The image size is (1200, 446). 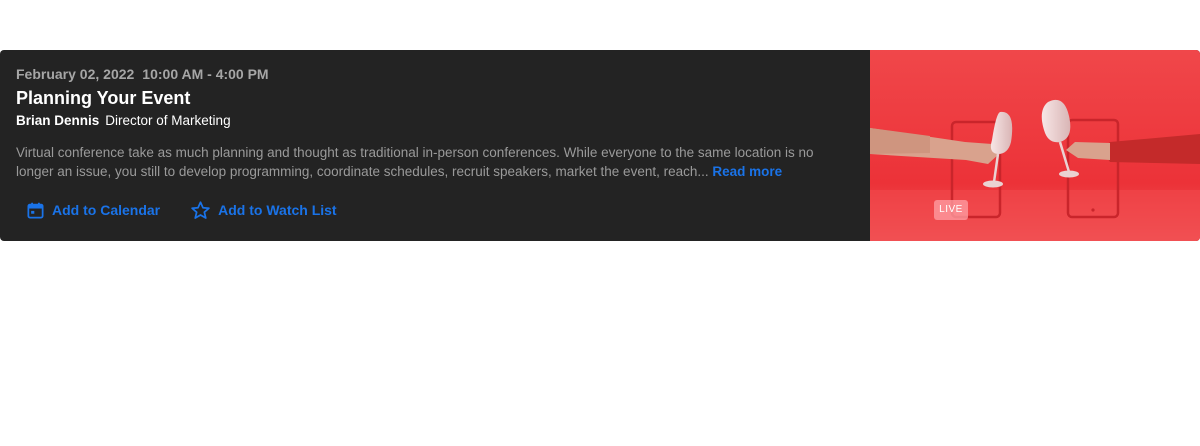 I want to click on event-thumbnail: LIVE, so click(x=1035, y=145).